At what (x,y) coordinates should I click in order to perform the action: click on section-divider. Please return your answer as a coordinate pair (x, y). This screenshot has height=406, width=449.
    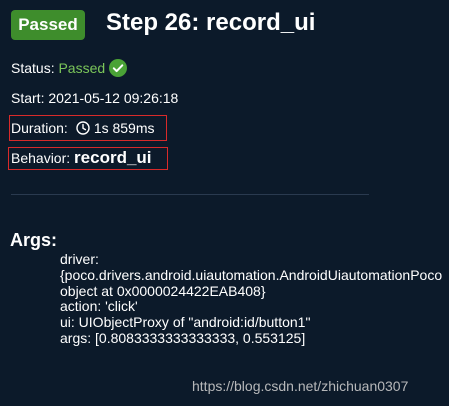
    Looking at the image, I should click on (190, 194).